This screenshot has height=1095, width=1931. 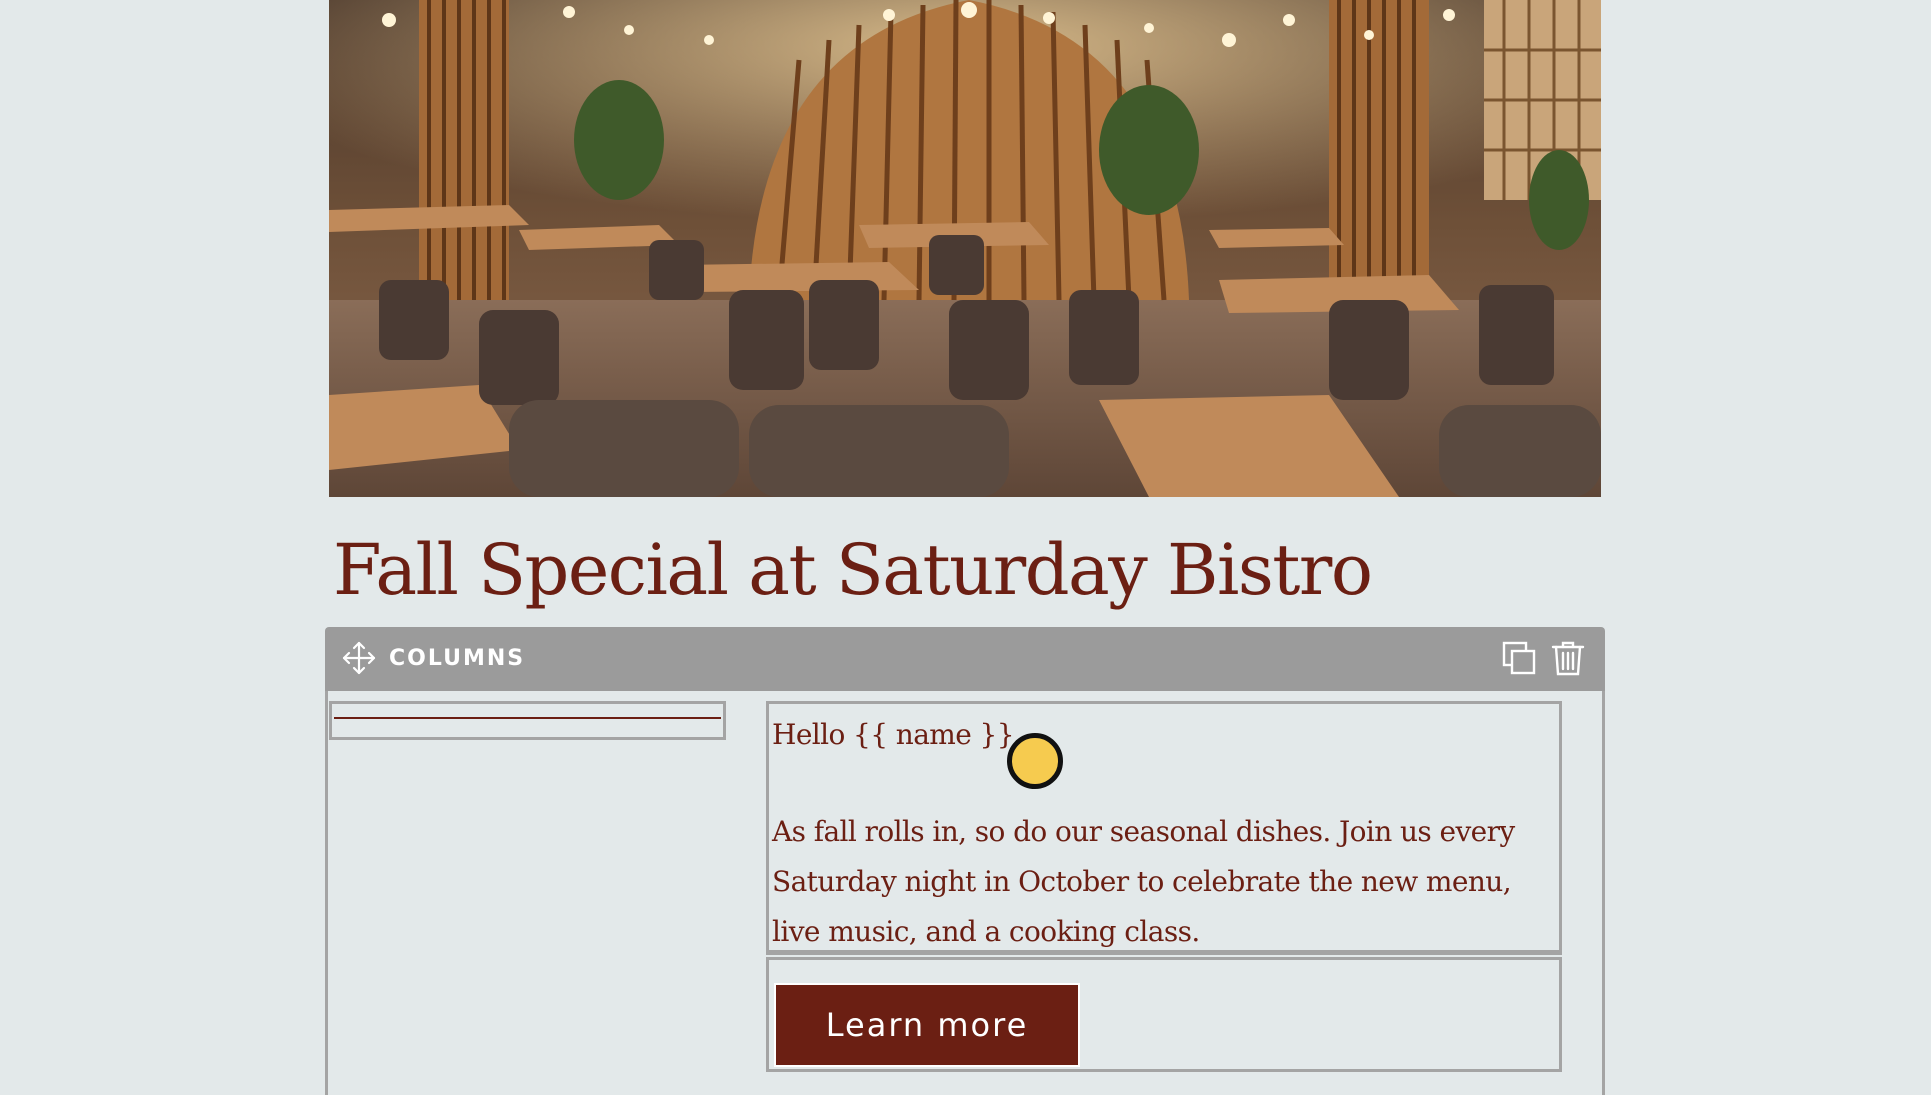 I want to click on divider-block, so click(x=527, y=720).